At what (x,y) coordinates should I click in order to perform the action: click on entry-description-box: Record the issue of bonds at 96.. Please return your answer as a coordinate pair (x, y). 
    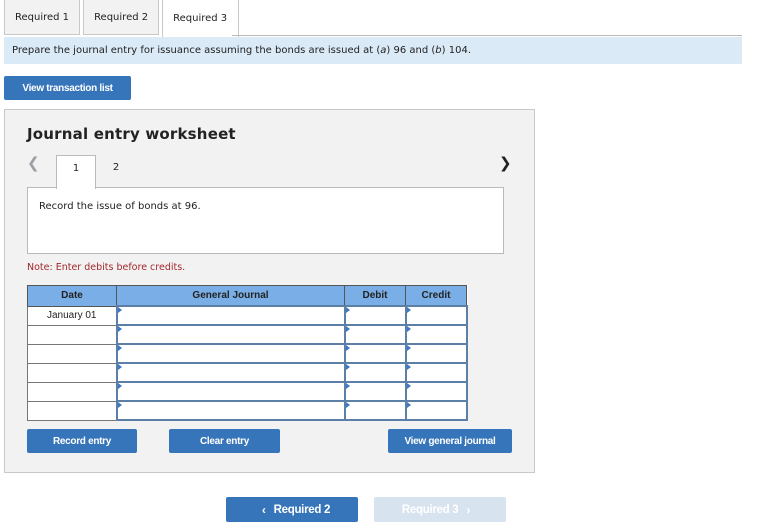
    Looking at the image, I should click on (265, 220).